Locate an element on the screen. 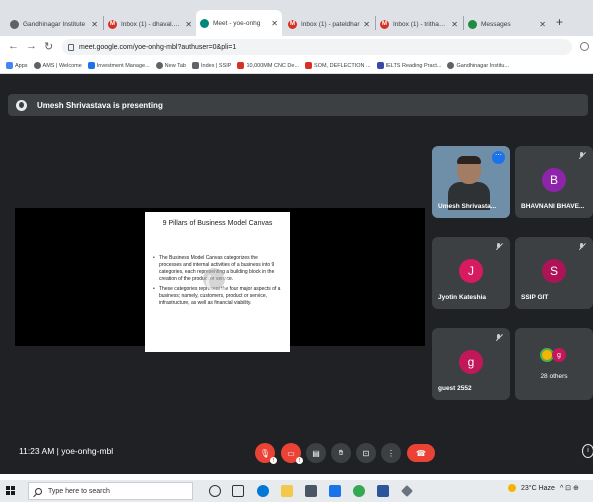 This screenshot has width=593, height=502. pen-icon is located at coordinates (407, 491).